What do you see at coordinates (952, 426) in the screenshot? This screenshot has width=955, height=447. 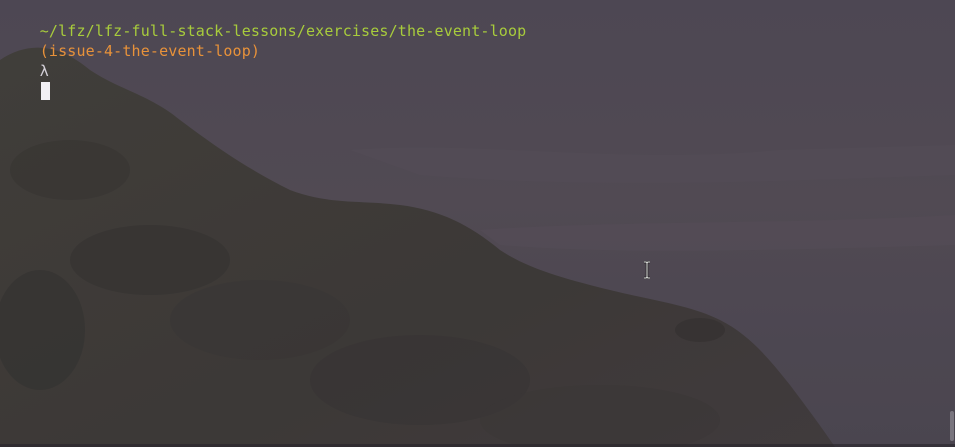 I see `scrollbar-thumb` at bounding box center [952, 426].